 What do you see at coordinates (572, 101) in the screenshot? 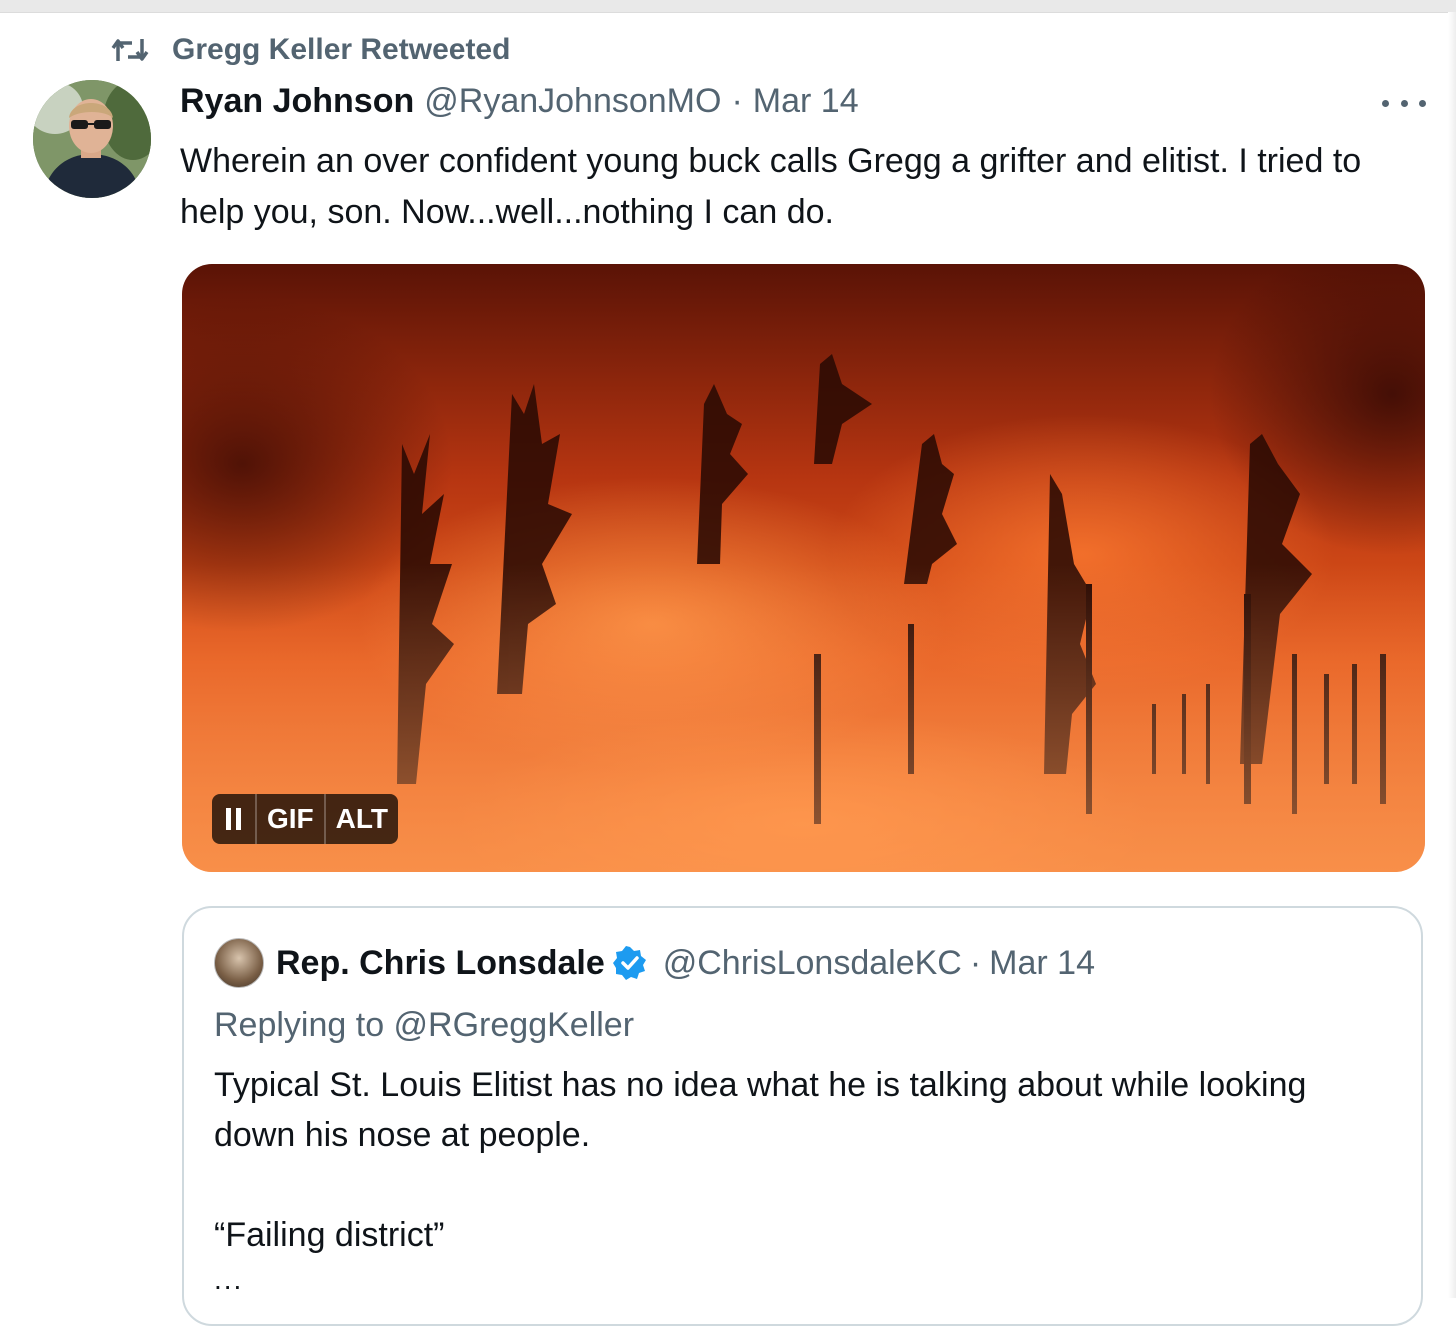
I see `author-handle: @RyanJohnsonMO` at bounding box center [572, 101].